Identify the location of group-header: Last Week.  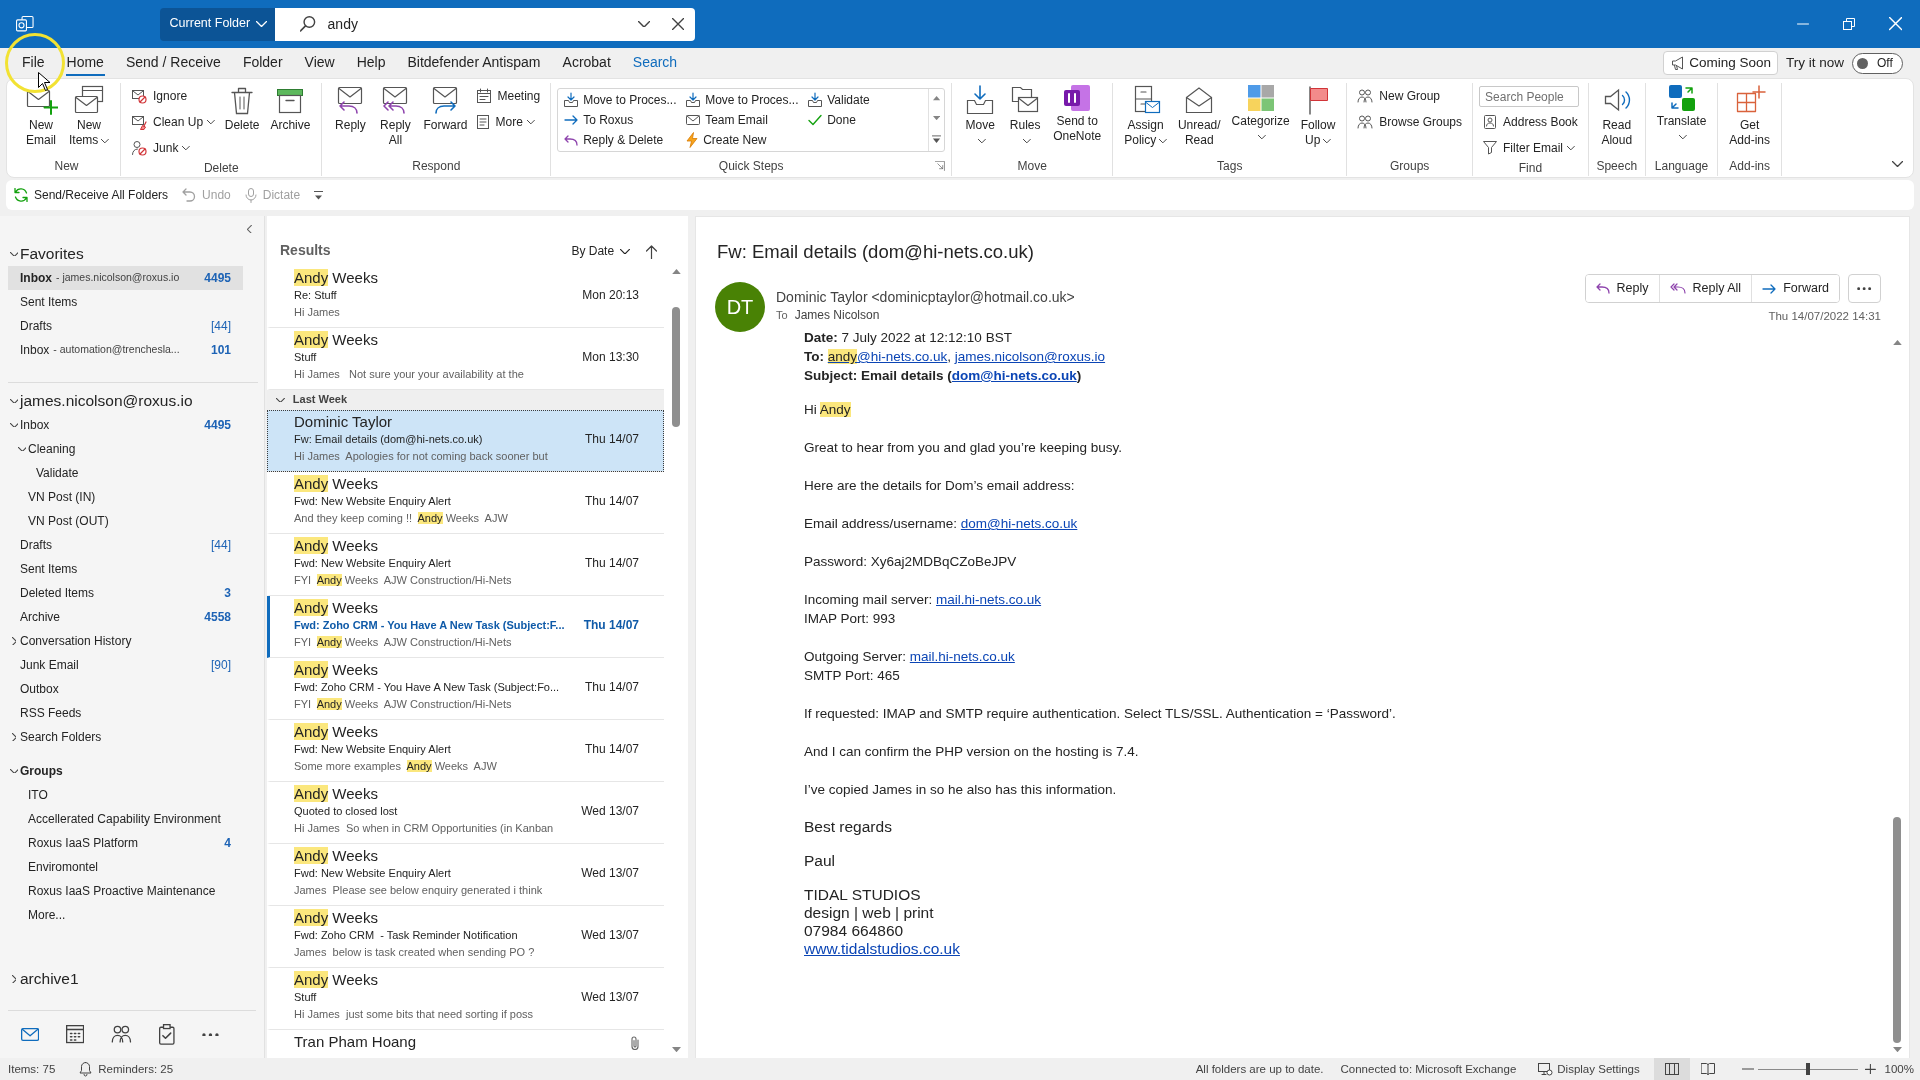
(465, 400).